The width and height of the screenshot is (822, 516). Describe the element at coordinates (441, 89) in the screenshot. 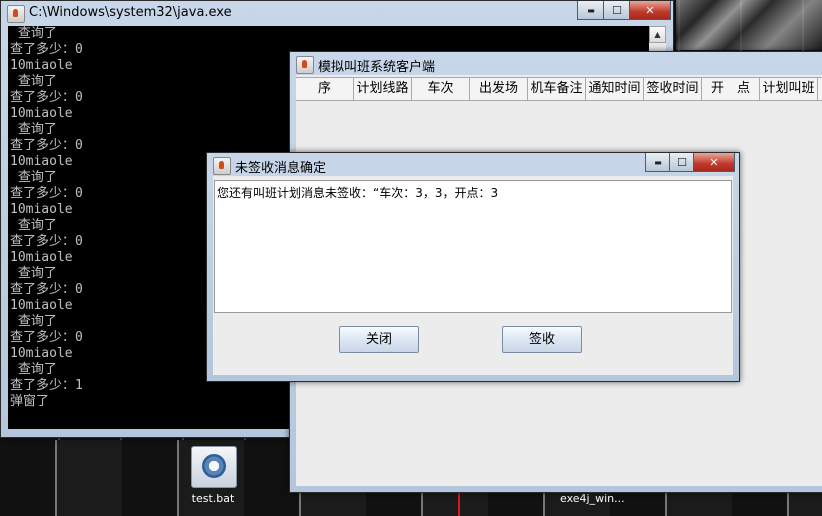

I see `column-header: 车次` at that location.